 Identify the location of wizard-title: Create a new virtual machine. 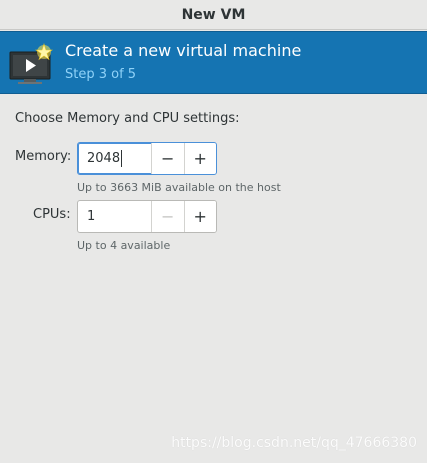
(183, 50).